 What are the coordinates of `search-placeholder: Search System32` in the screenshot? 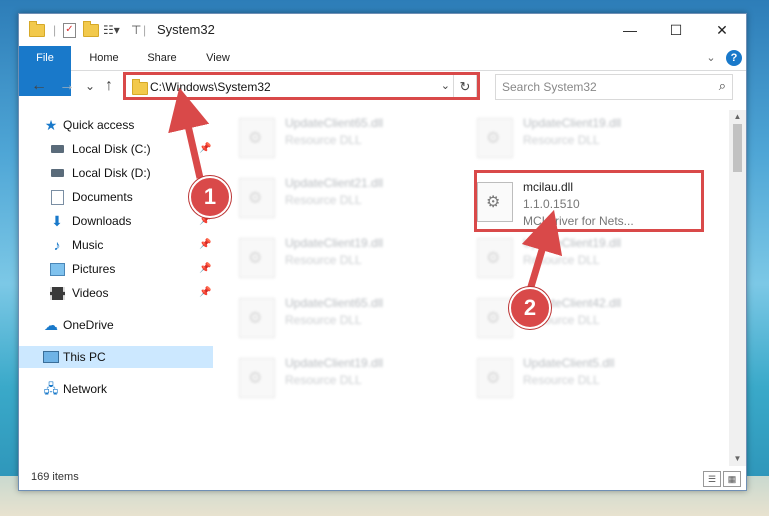 It's located at (549, 87).